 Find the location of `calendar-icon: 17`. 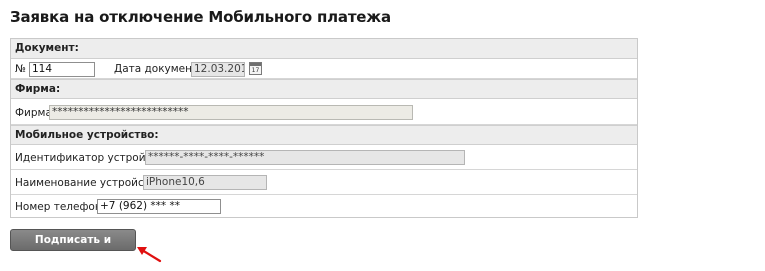

calendar-icon: 17 is located at coordinates (255, 68).